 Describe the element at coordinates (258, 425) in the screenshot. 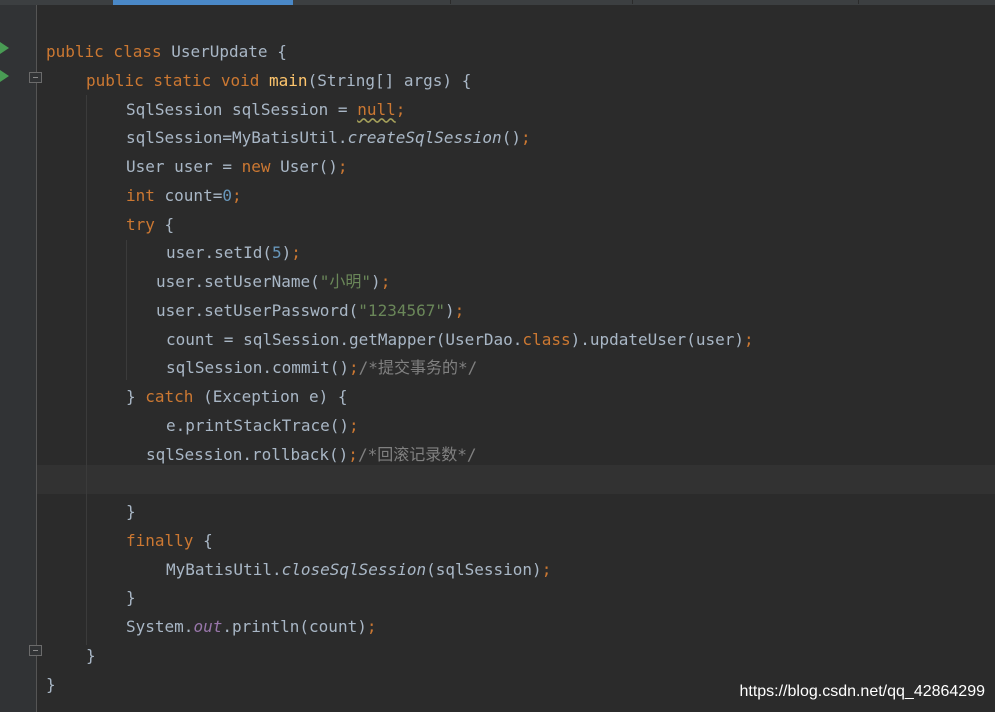

I see `code-token: e.printStackTrace()` at that location.